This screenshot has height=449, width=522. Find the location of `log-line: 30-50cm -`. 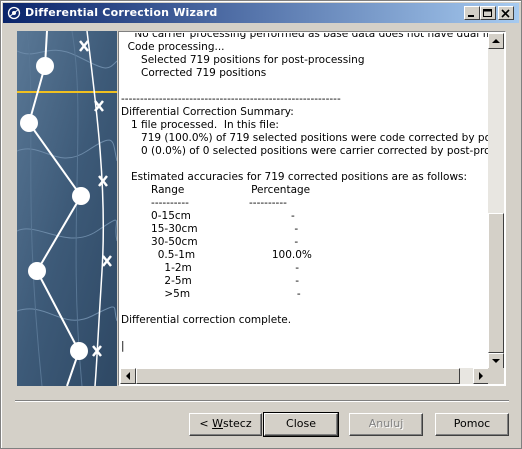

log-line: 30-50cm - is located at coordinates (210, 242).